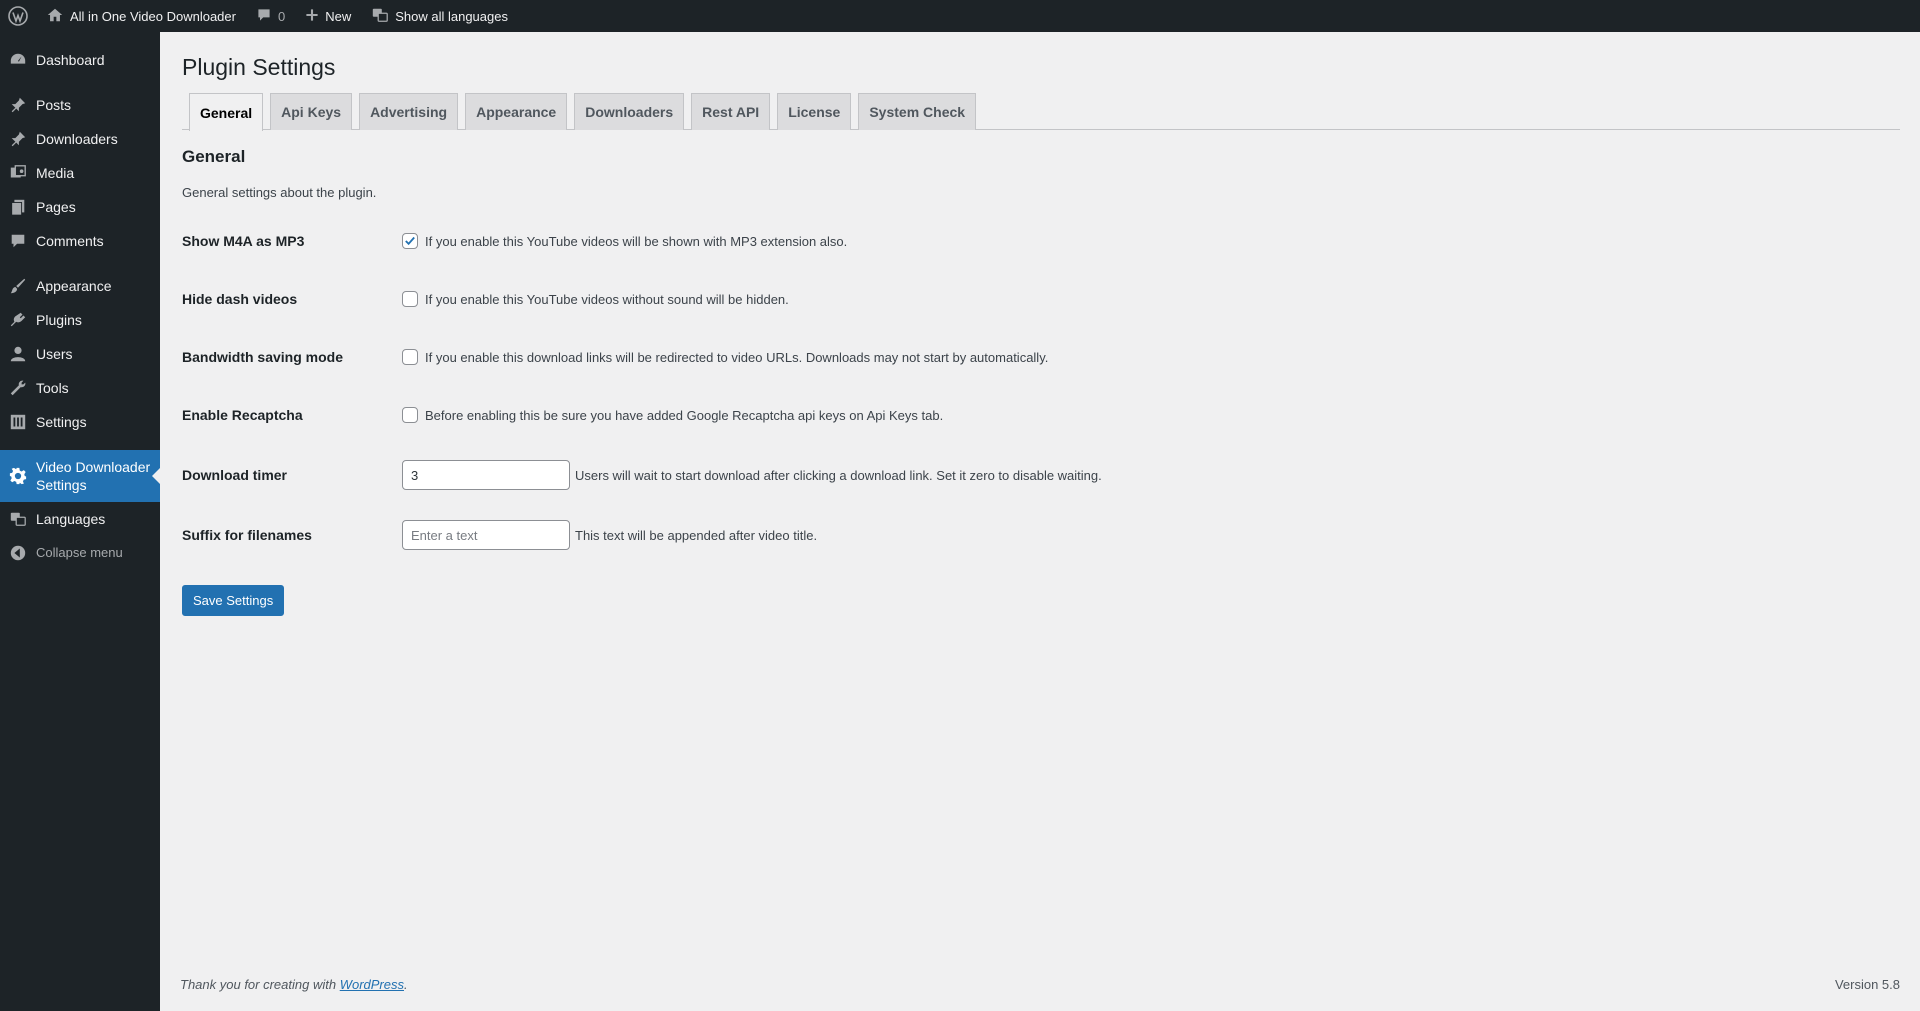 This screenshot has width=1920, height=1011. I want to click on sidebar-item-languages: Languages, so click(80, 519).